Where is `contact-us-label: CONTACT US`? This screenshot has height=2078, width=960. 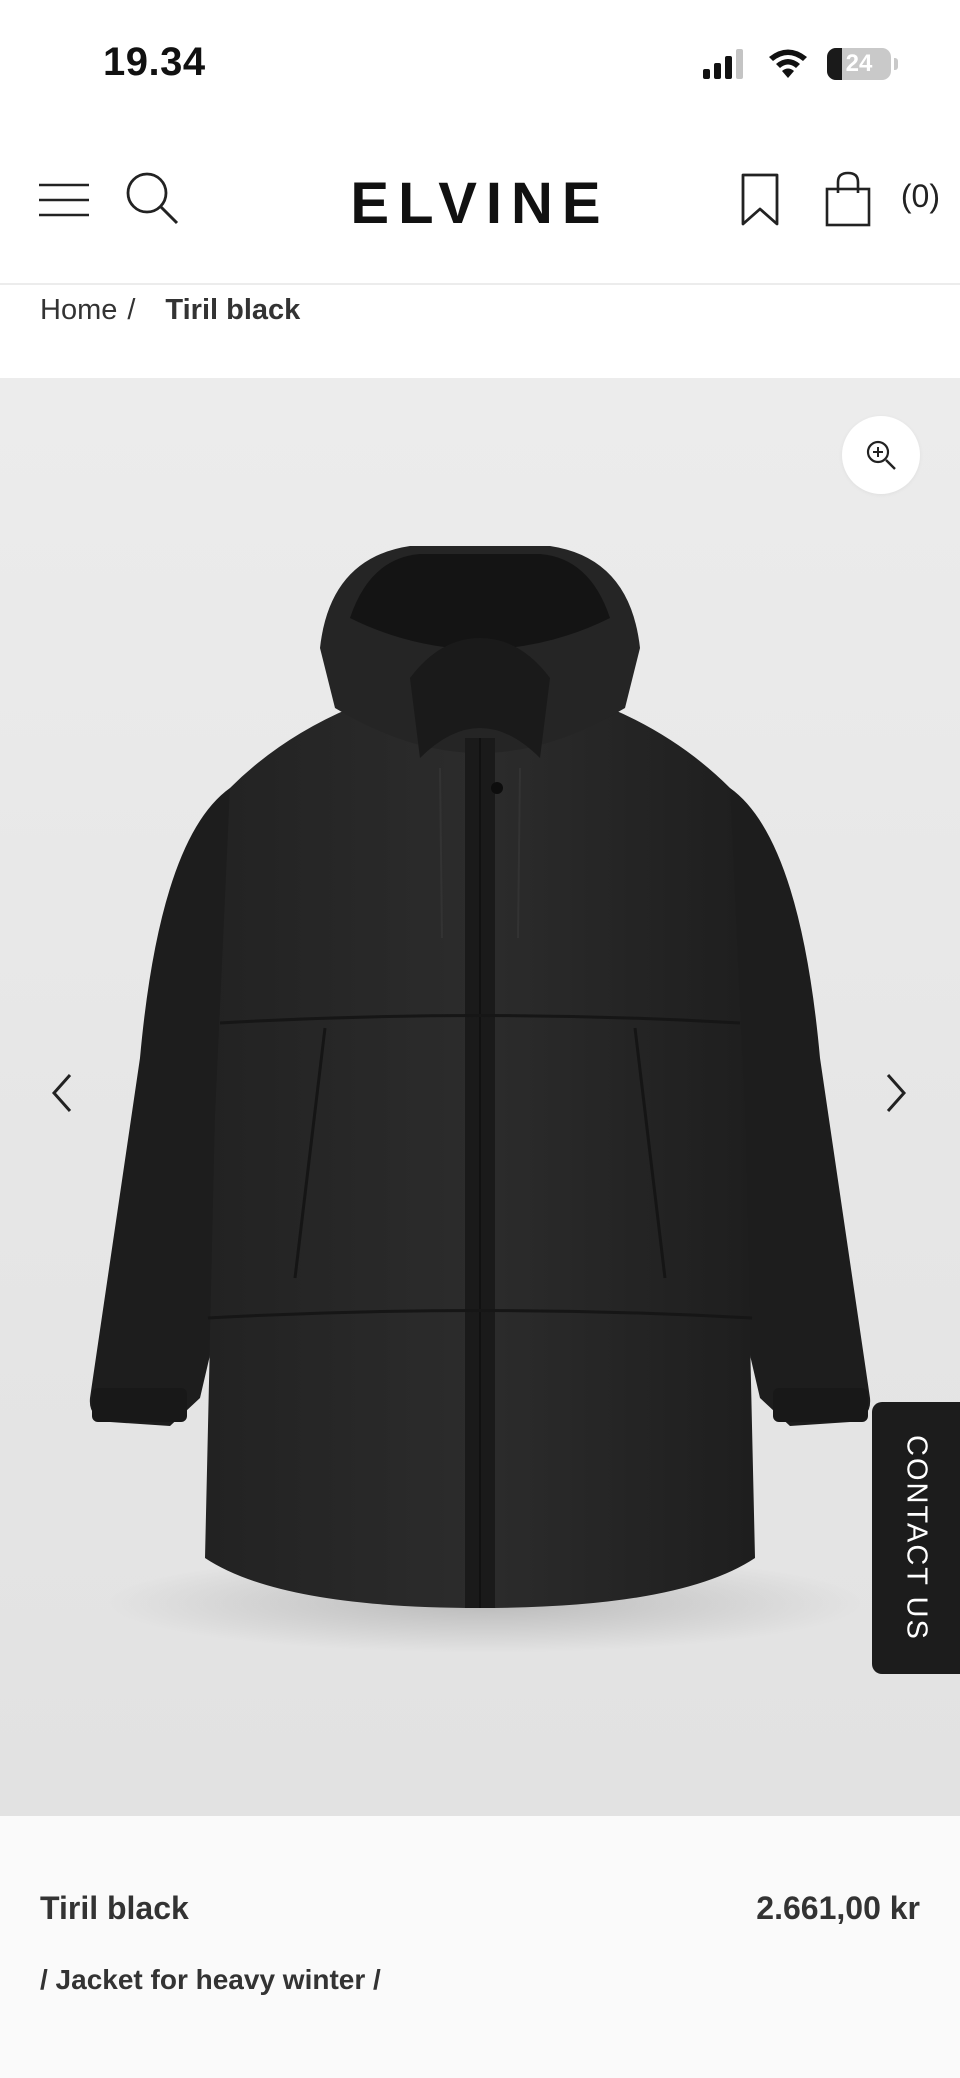 contact-us-label: CONTACT US is located at coordinates (916, 1538).